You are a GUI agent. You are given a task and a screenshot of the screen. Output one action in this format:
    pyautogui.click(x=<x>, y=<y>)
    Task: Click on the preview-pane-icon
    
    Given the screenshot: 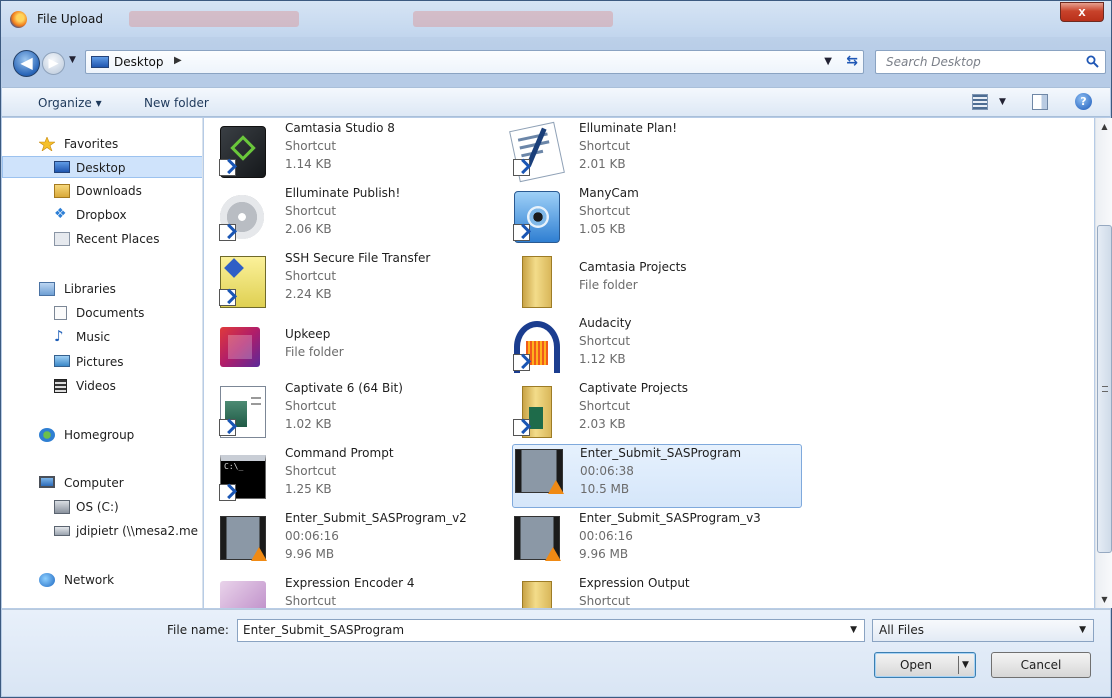 What is the action you would take?
    pyautogui.click(x=1040, y=102)
    